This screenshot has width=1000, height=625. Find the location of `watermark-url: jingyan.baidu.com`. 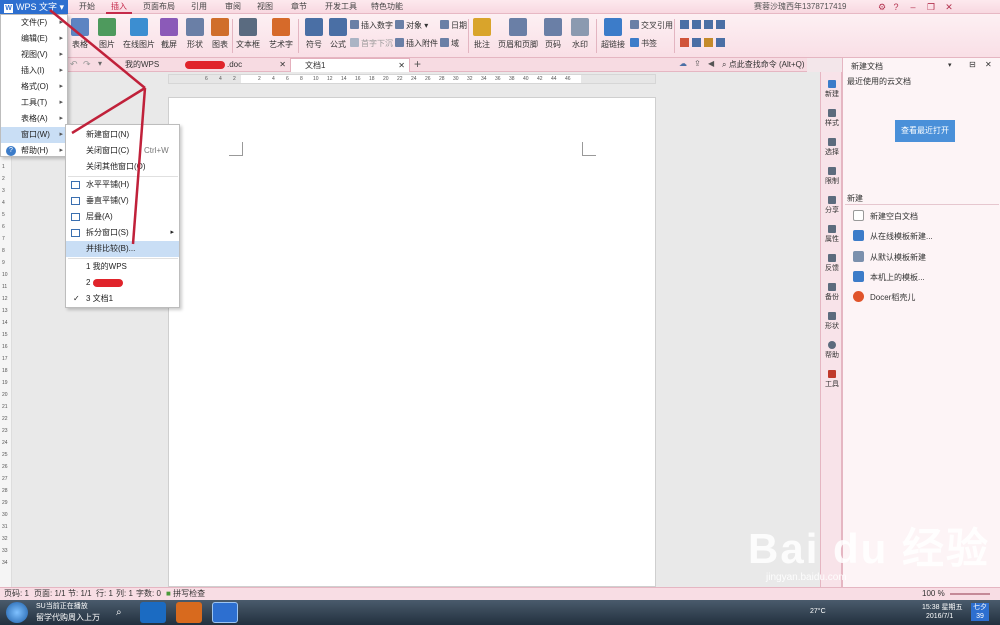

watermark-url: jingyan.baidu.com is located at coordinates (806, 577).